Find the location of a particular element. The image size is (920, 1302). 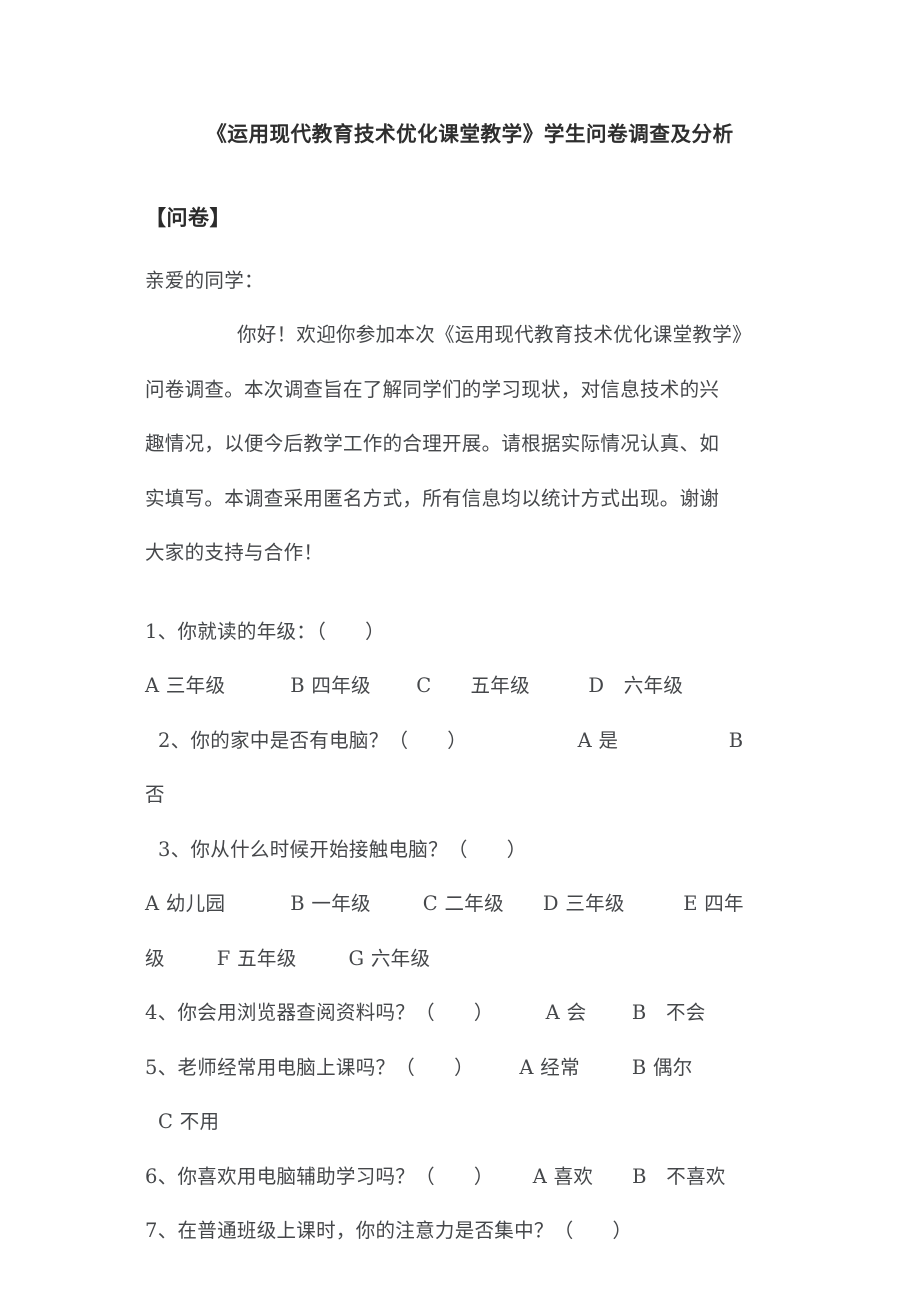

intro-line-1: 你好！欢迎你参加本次《运用现代教育技术优化课堂教学》 is located at coordinates (494, 335).